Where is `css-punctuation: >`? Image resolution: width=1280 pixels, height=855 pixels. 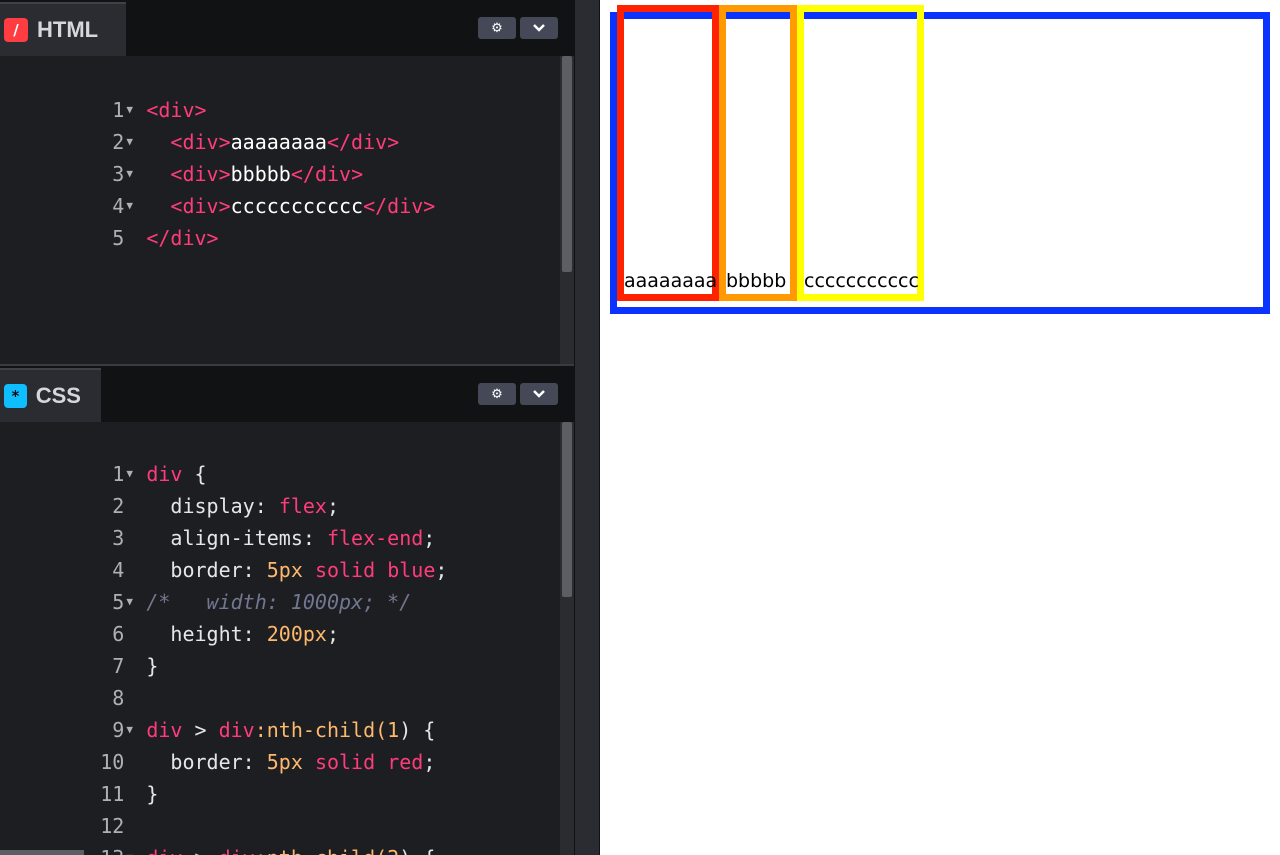 css-punctuation: > is located at coordinates (200, 850).